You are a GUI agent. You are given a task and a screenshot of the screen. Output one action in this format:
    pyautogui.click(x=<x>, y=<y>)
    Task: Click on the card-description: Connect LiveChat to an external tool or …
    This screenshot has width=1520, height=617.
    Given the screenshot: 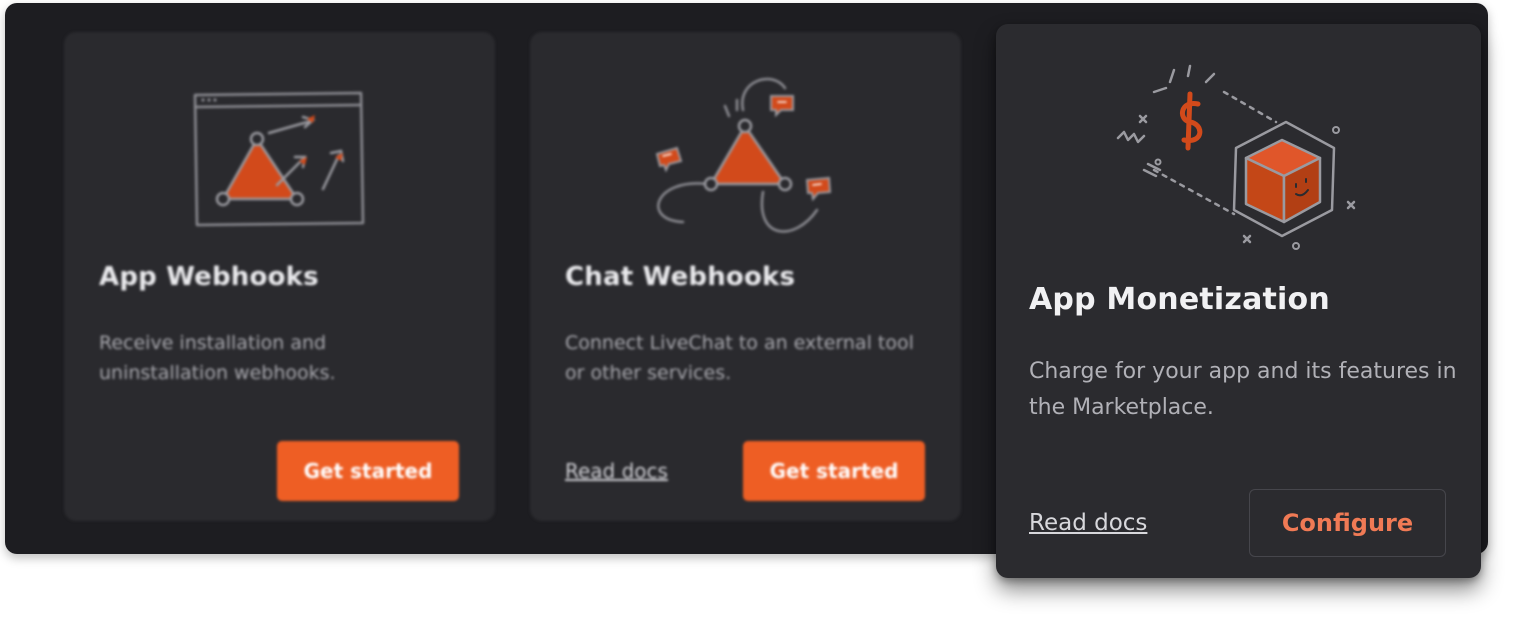 What is the action you would take?
    pyautogui.click(x=739, y=358)
    